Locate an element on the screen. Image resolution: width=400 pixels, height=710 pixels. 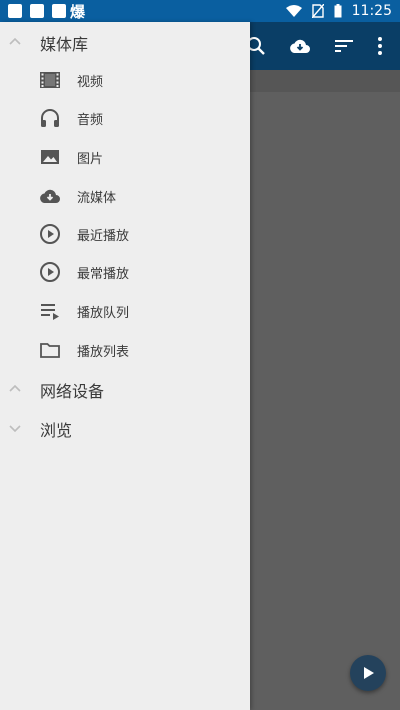
folder-icon is located at coordinates (50, 350).